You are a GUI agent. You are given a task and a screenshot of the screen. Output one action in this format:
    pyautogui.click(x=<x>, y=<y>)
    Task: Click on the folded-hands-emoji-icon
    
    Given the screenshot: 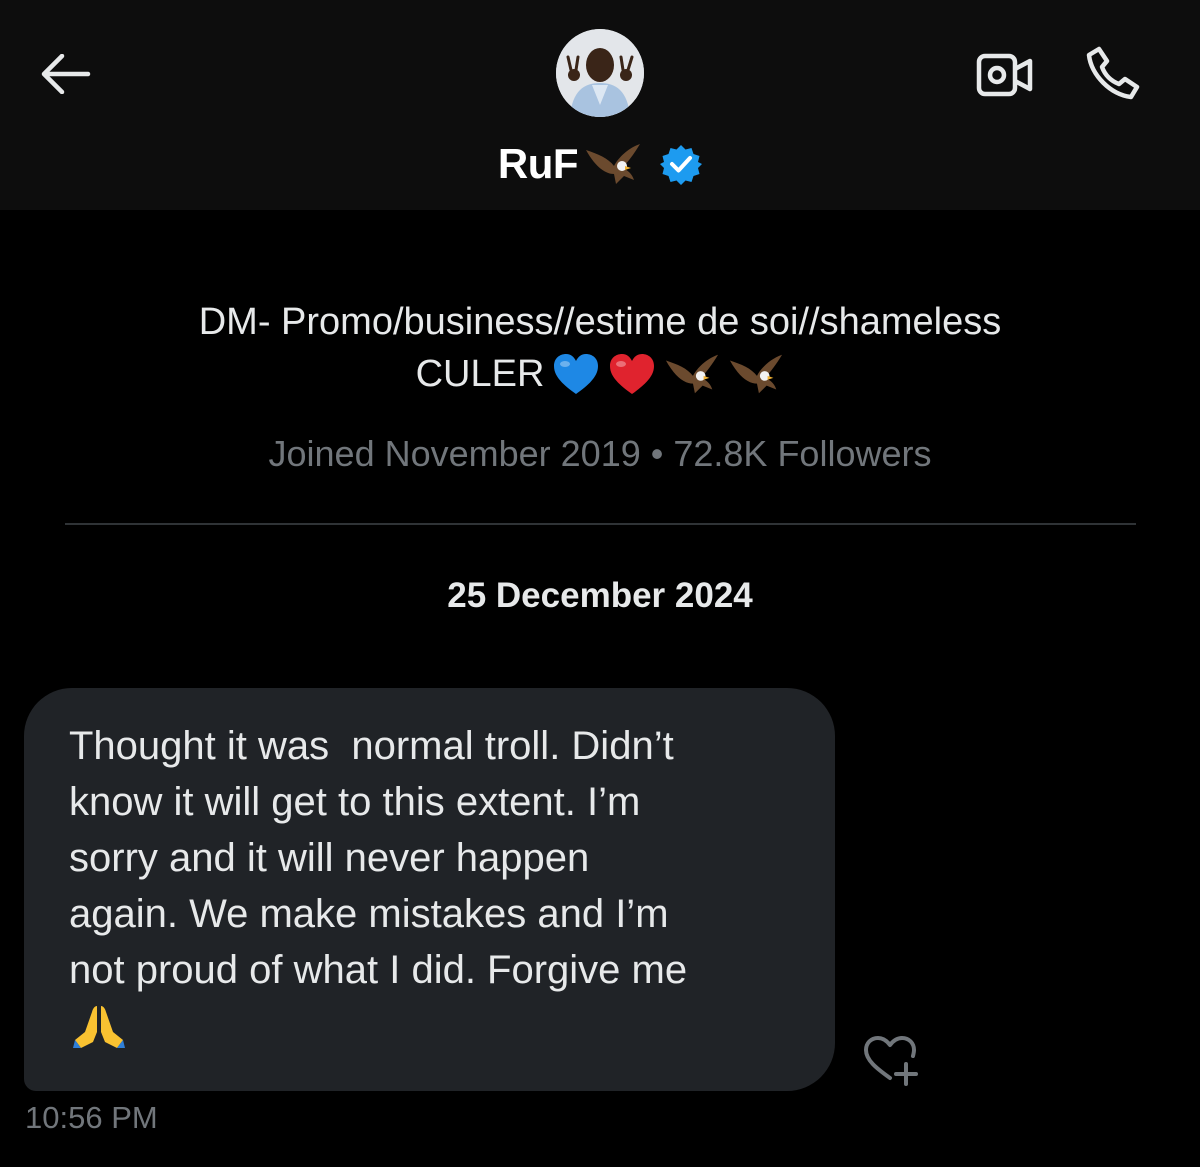 What is the action you would take?
    pyautogui.click(x=99, y=1027)
    